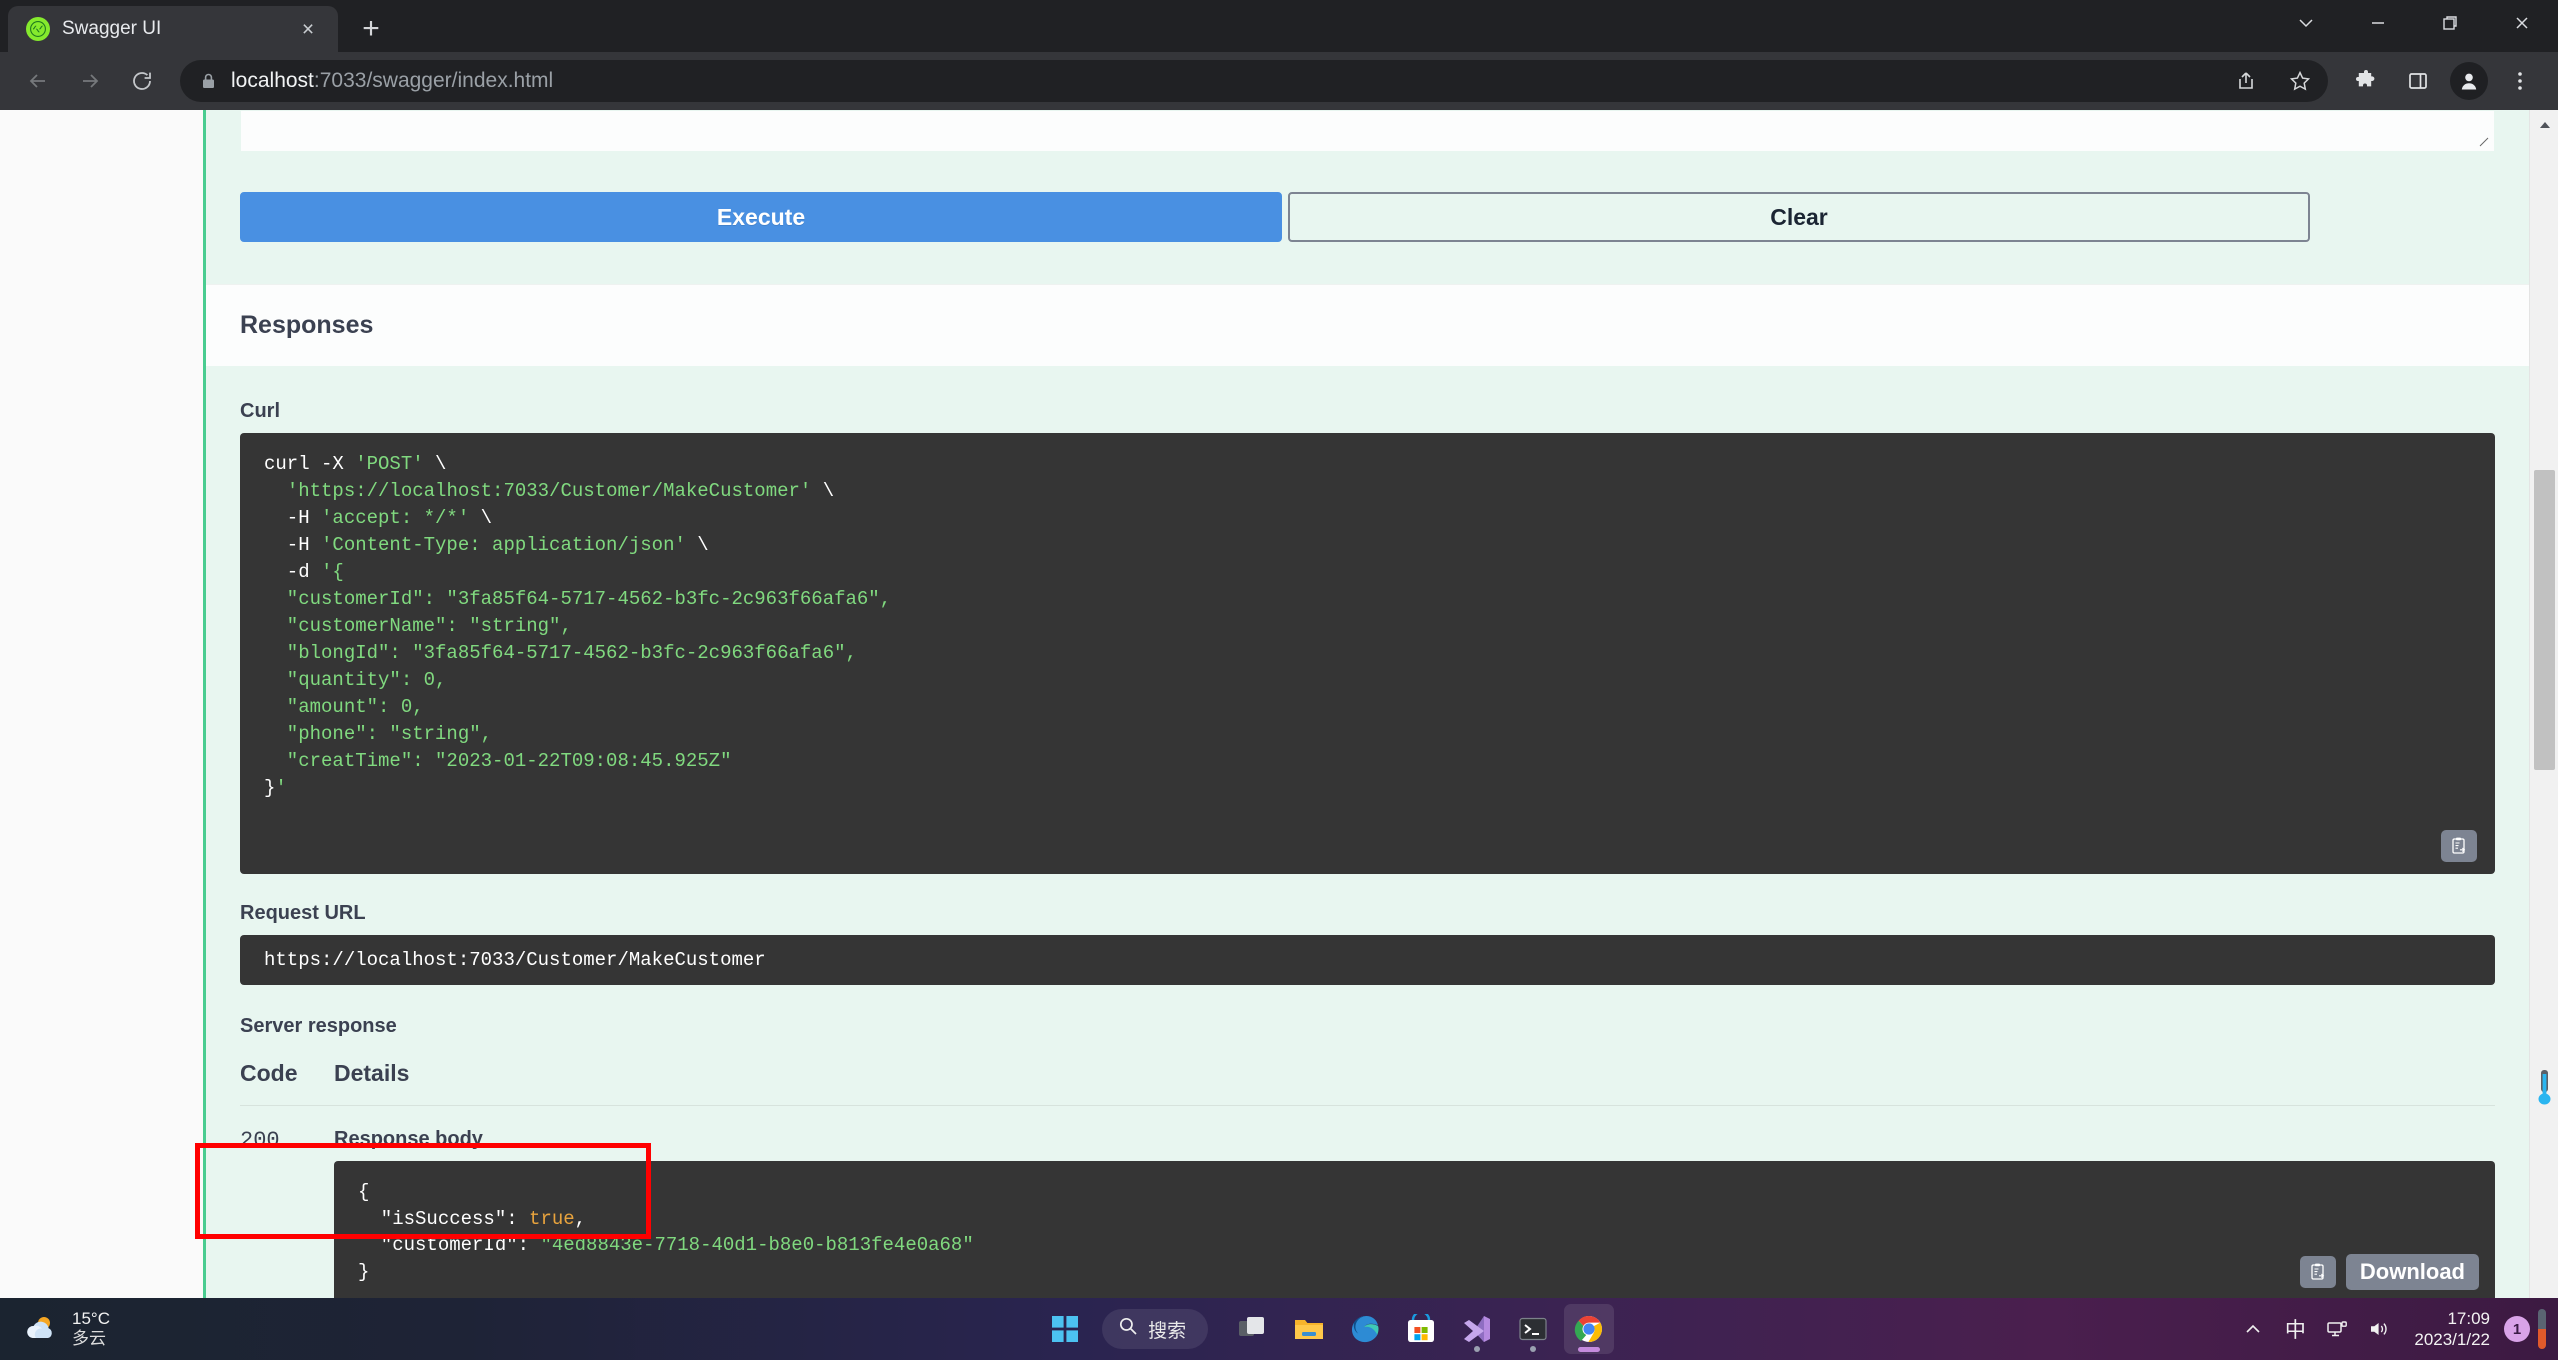 The width and height of the screenshot is (2558, 1360). I want to click on partly-cloudy-icon, so click(41, 1329).